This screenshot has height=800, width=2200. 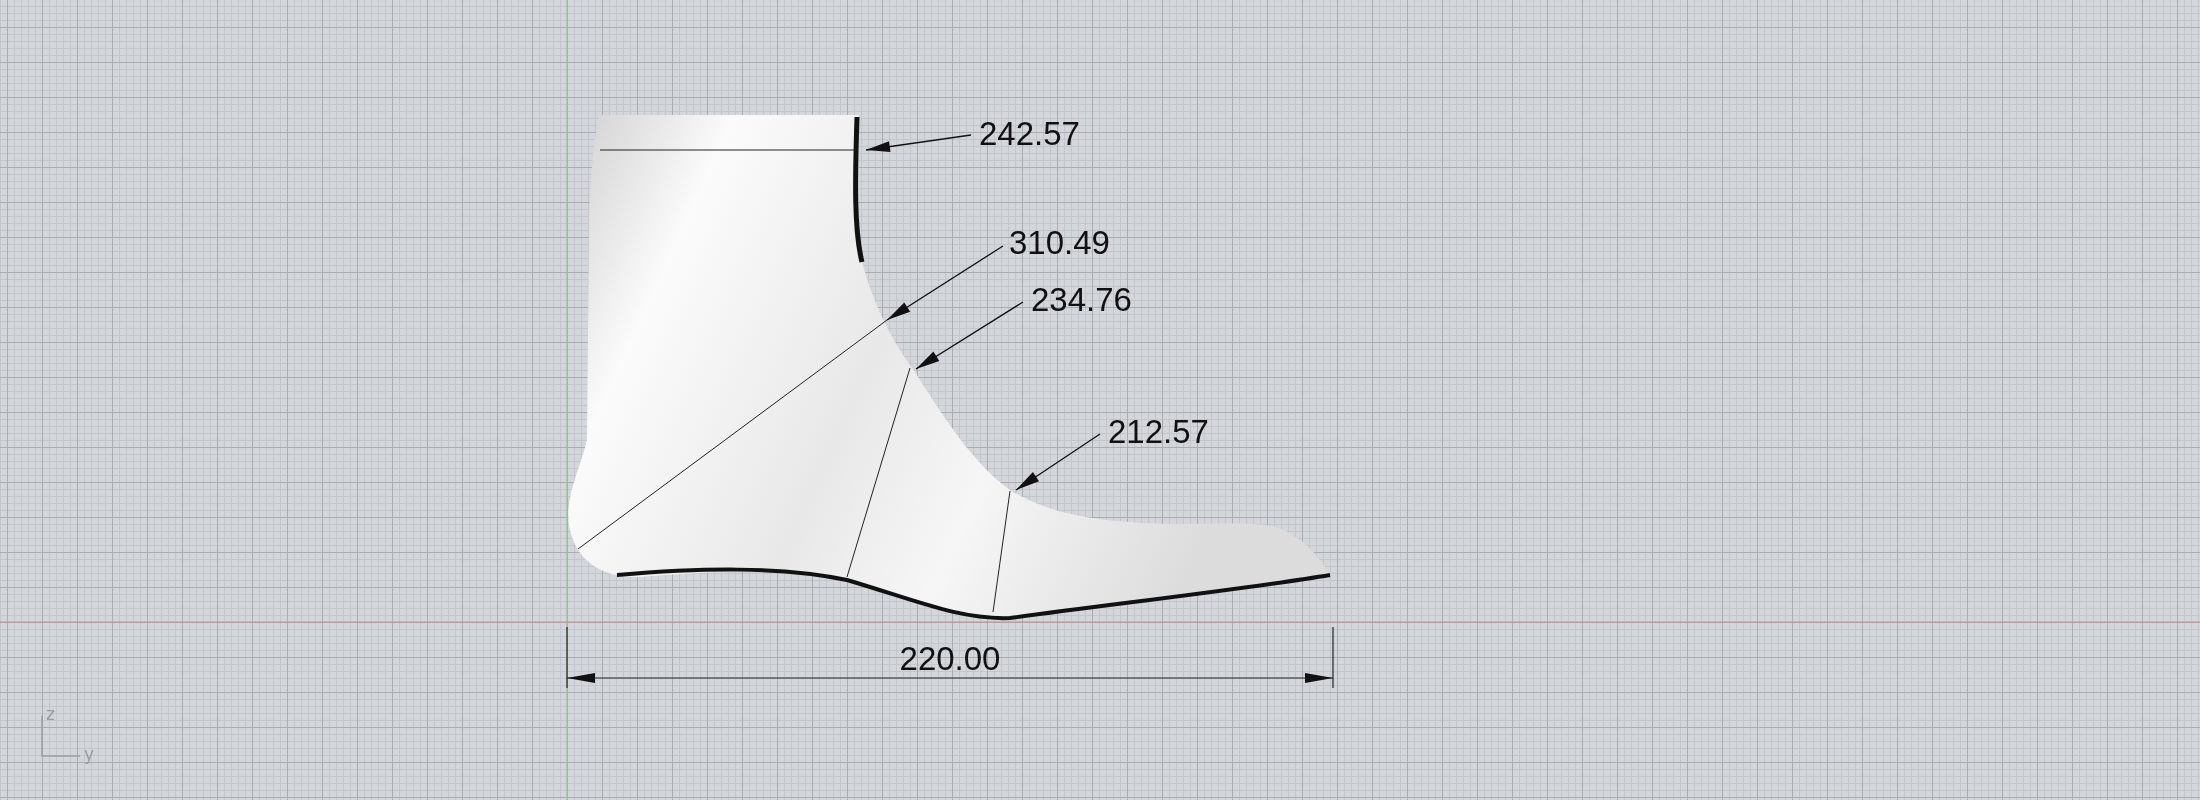 What do you see at coordinates (50, 714) in the screenshot?
I see `axis-label: z` at bounding box center [50, 714].